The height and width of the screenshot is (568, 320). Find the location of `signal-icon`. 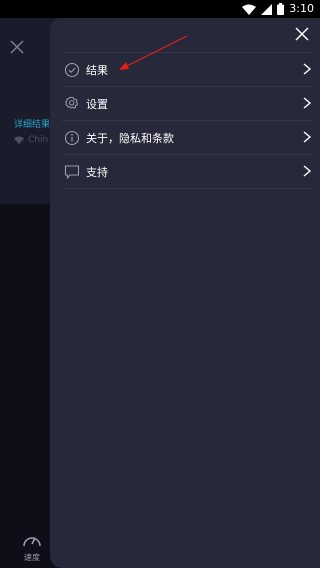

signal-icon is located at coordinates (267, 9).